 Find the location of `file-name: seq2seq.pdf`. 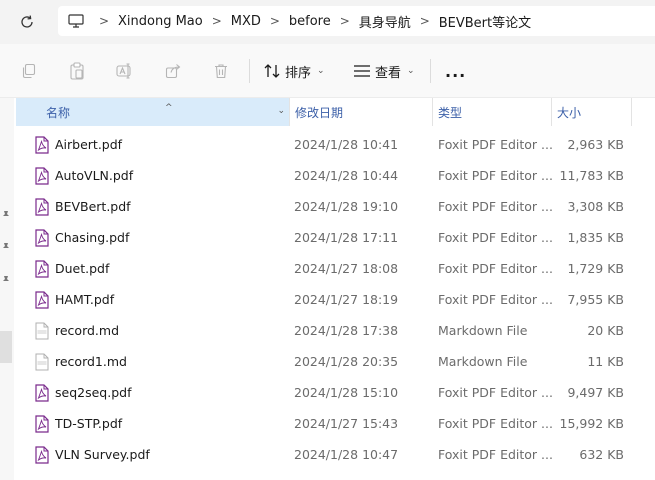

file-name: seq2seq.pdf is located at coordinates (93, 392).